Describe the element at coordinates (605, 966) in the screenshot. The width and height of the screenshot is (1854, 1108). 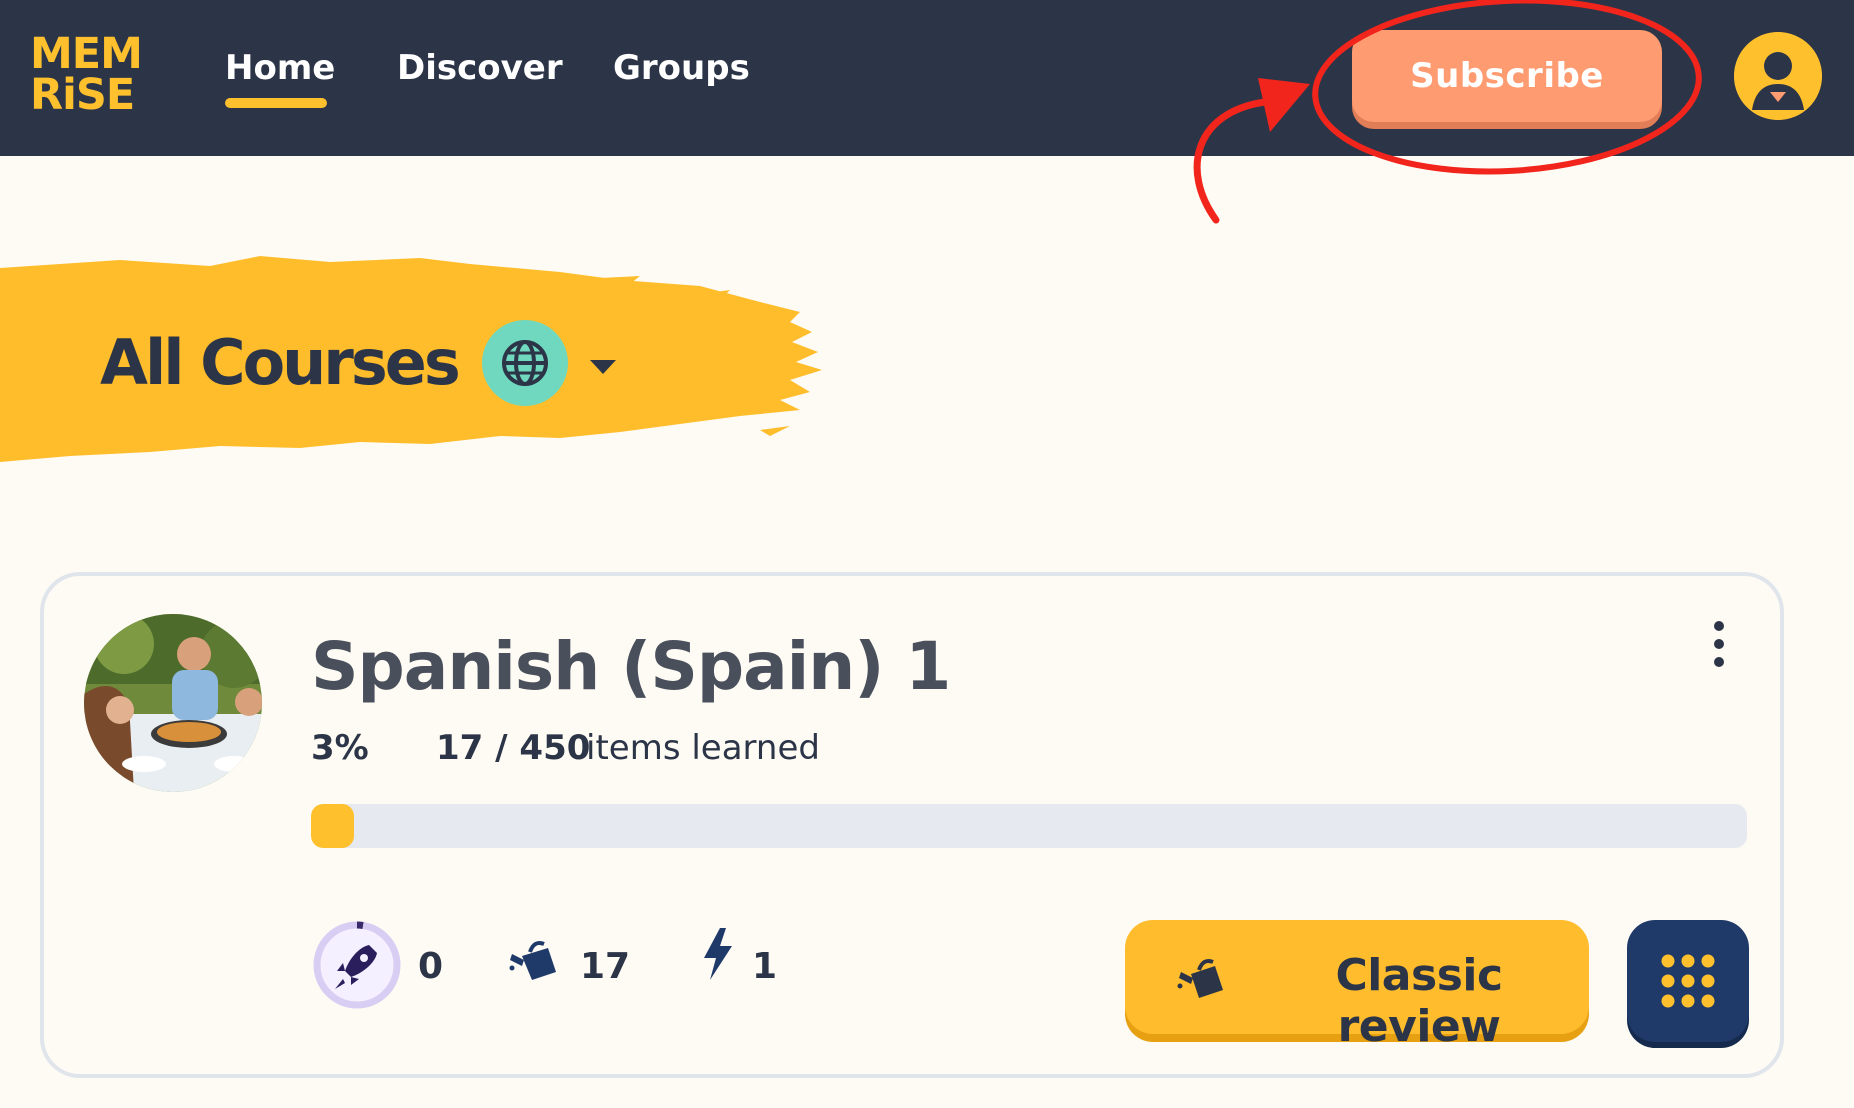
I see `review-count: 17` at that location.